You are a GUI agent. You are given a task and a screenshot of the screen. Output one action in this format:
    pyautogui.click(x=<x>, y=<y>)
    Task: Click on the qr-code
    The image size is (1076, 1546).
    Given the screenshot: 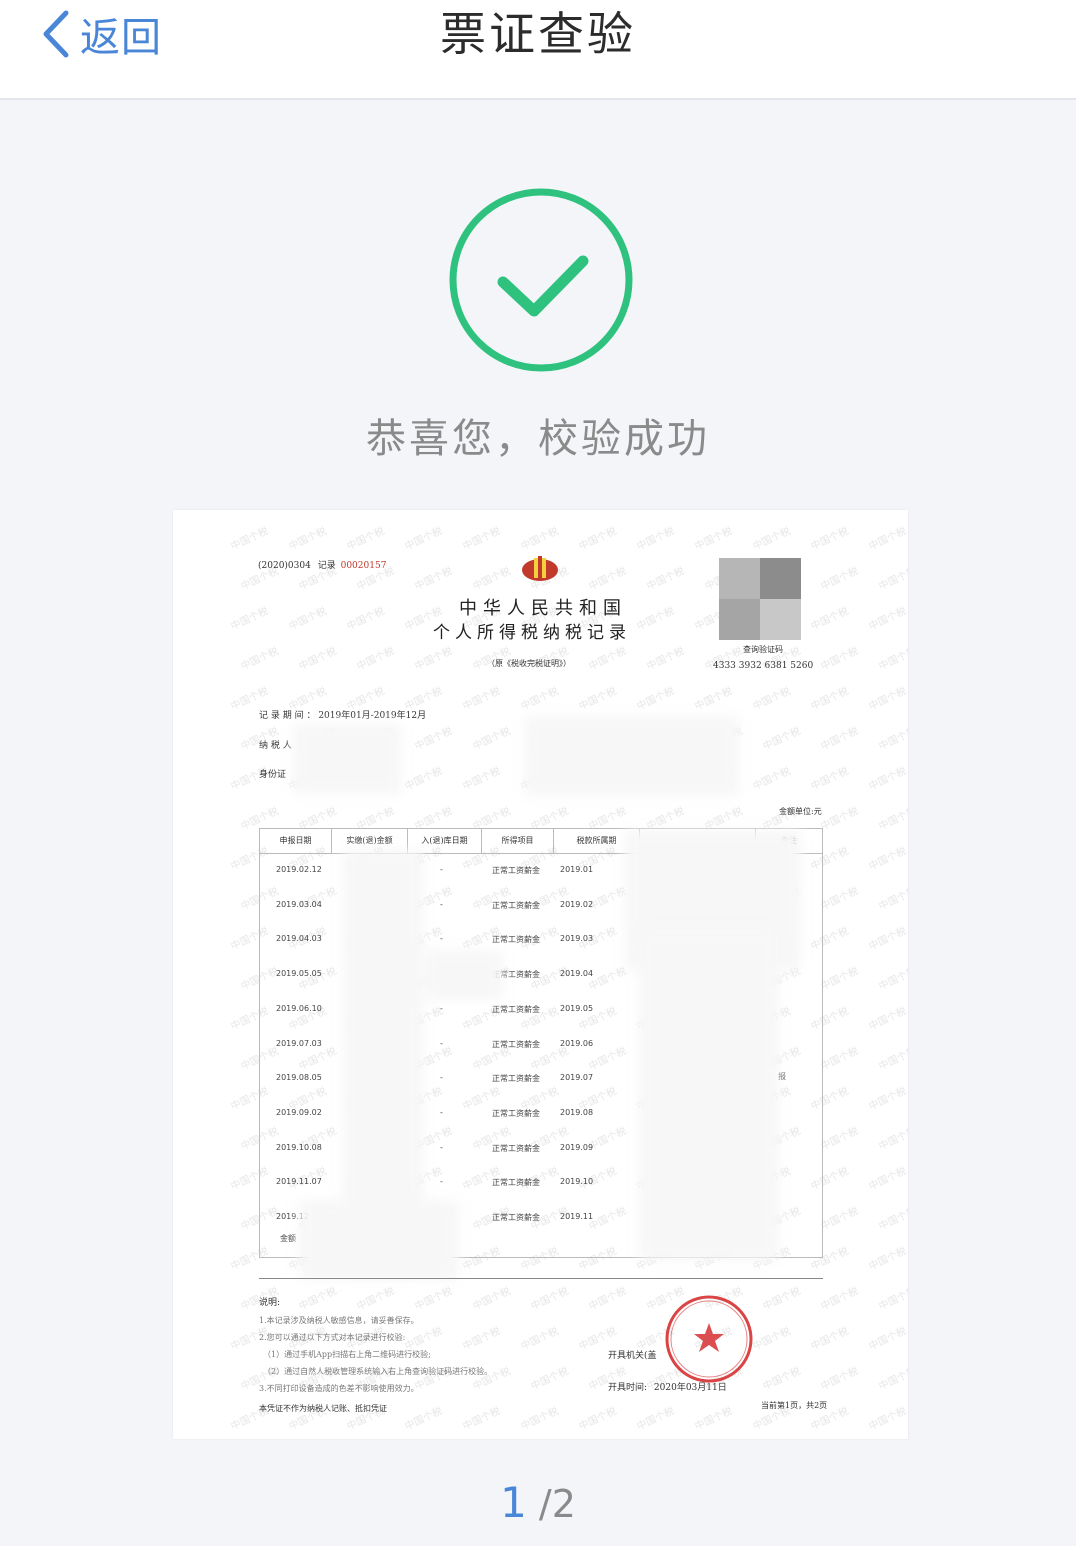 What is the action you would take?
    pyautogui.click(x=760, y=599)
    